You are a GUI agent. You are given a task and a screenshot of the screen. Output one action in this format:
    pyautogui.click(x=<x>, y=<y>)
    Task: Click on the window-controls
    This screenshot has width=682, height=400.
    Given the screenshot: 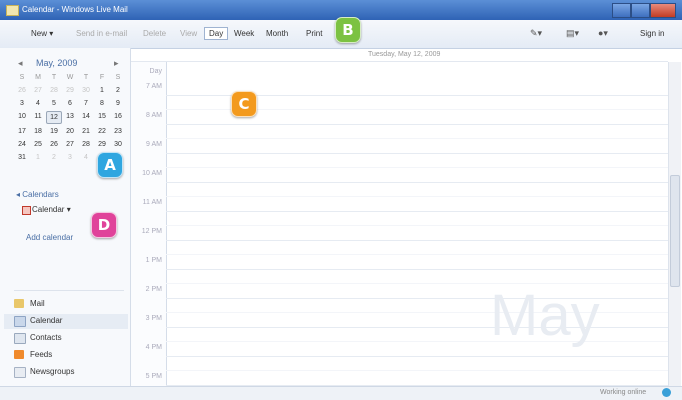 What is the action you would take?
    pyautogui.click(x=644, y=10)
    